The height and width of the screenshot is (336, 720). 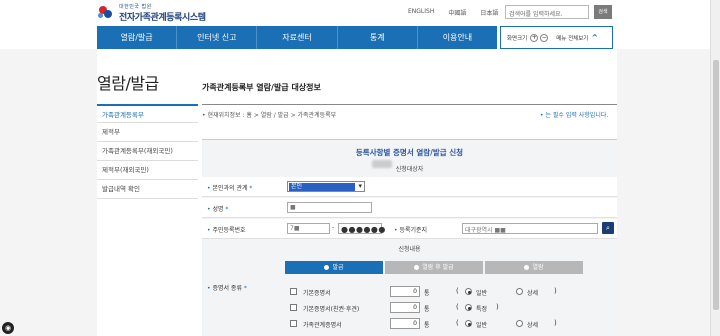 What do you see at coordinates (162, 18) in the screenshot?
I see `logo-title: 전자가족관계등록시스템` at bounding box center [162, 18].